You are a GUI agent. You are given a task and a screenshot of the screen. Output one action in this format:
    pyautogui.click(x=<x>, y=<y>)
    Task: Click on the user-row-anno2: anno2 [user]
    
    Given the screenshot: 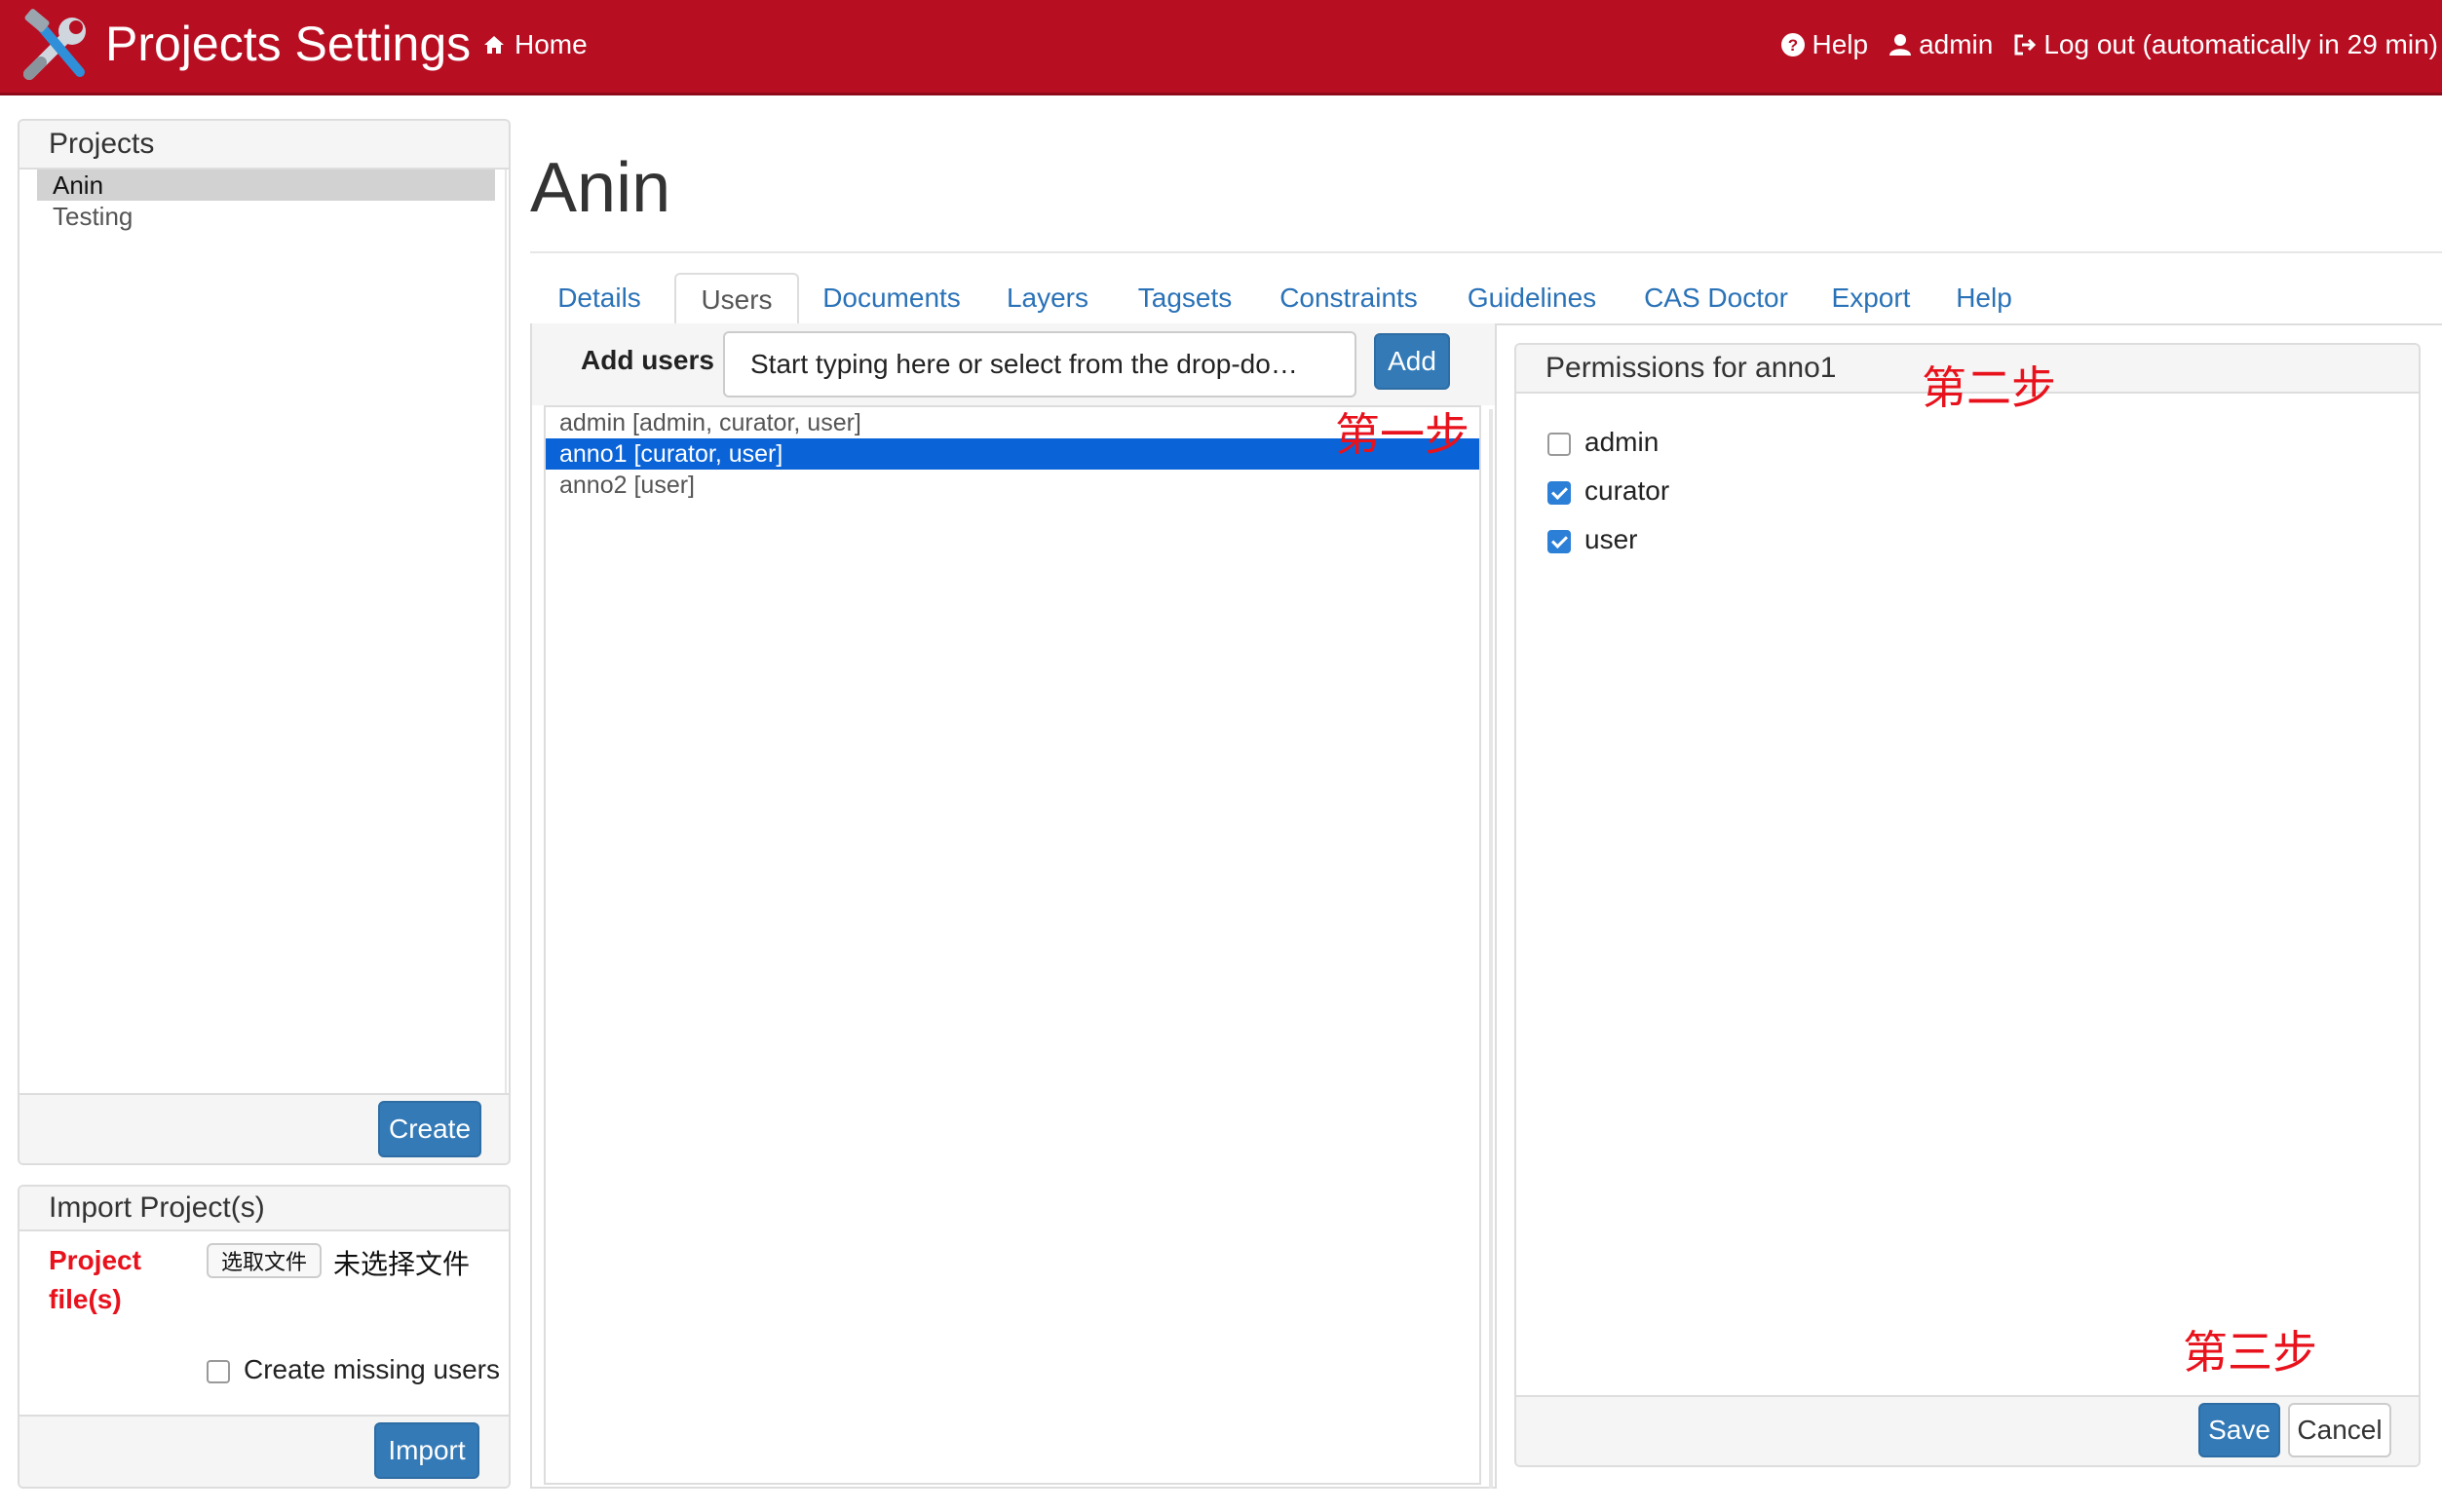 What is the action you would take?
    pyautogui.click(x=1012, y=486)
    